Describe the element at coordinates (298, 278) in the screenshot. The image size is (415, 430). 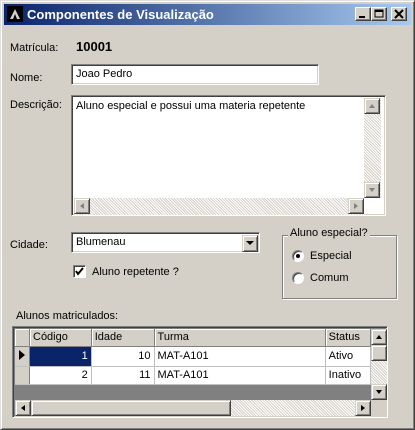
I see `comum-radio` at that location.